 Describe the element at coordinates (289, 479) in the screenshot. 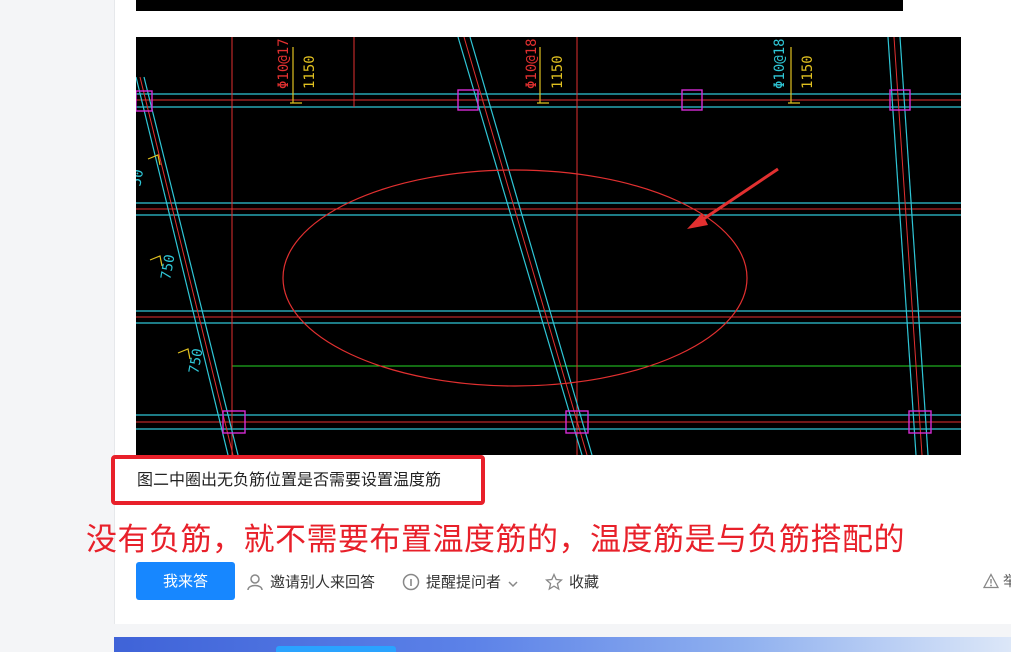

I see `caption-text: 图二中圈出无负筋位置是否需要设置温度筋` at that location.